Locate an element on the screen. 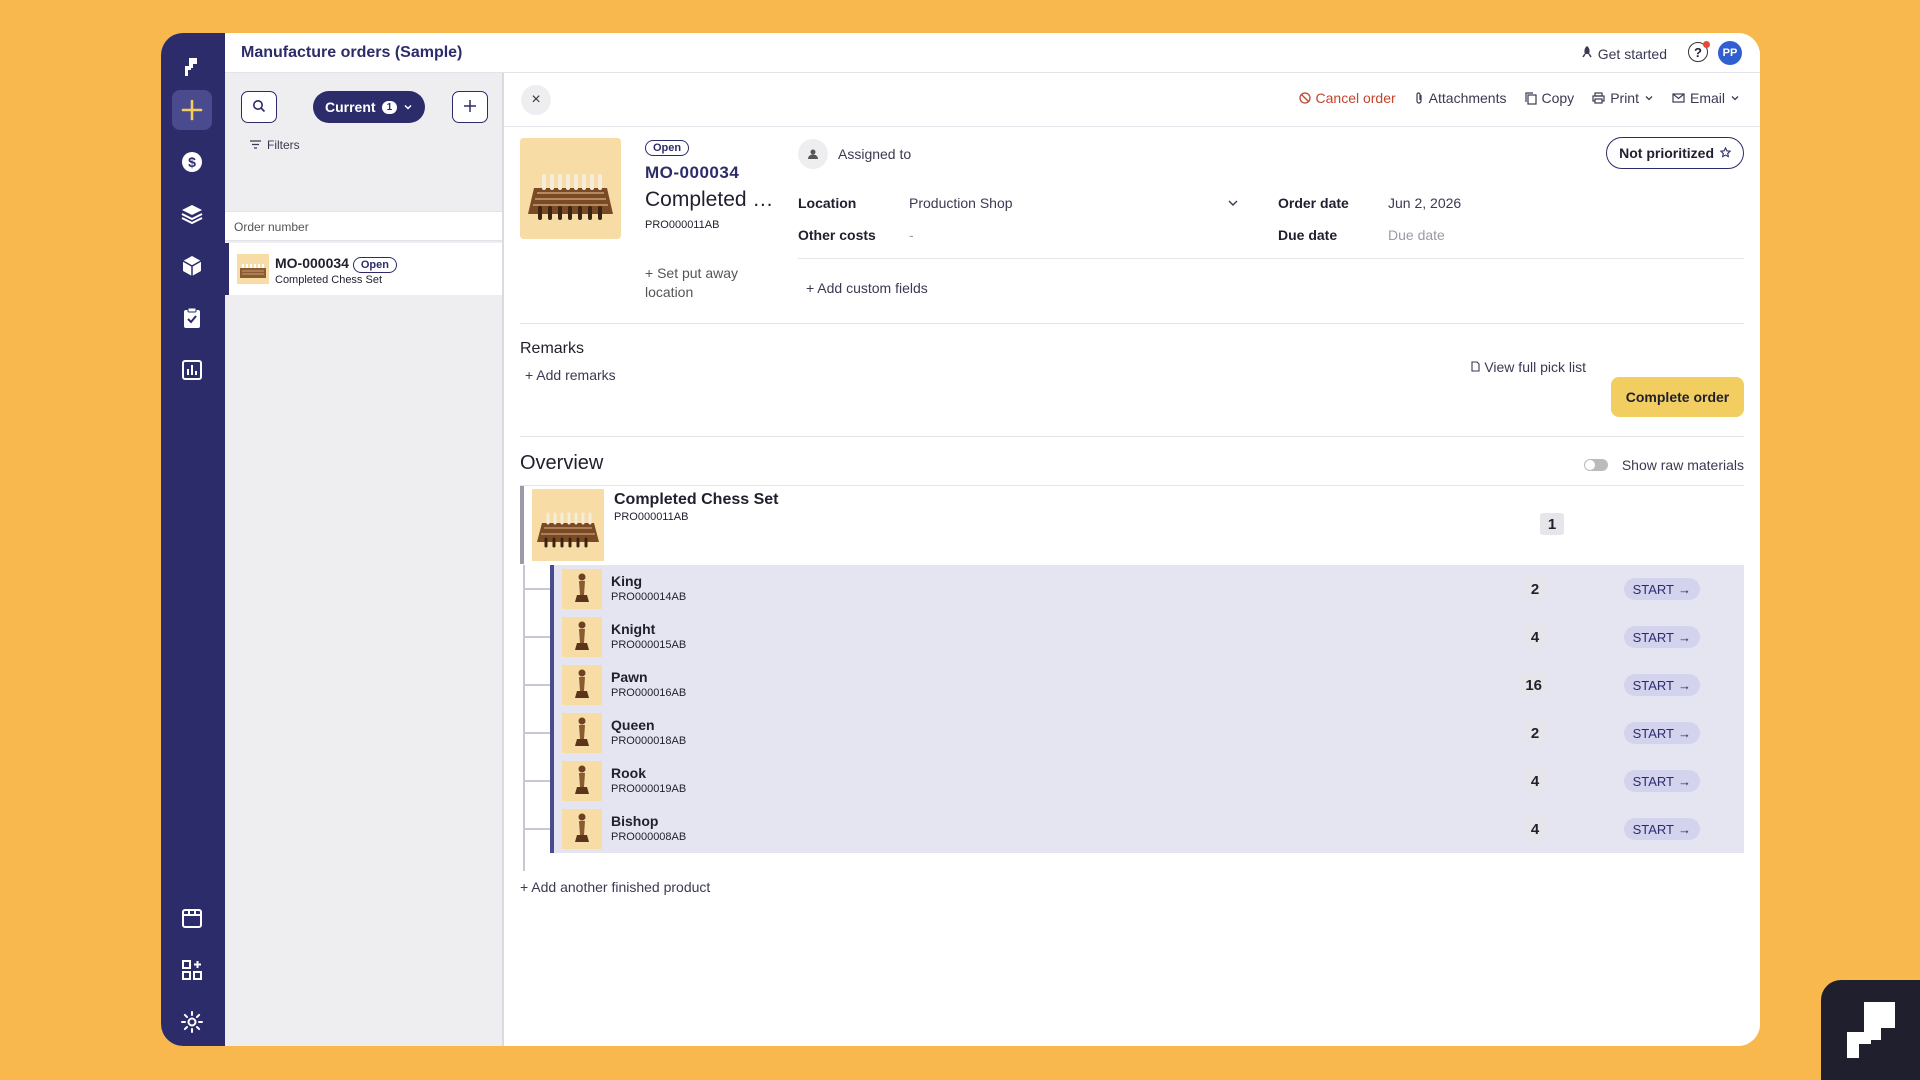 The image size is (1920, 1080). email-button: Email is located at coordinates (1706, 98).